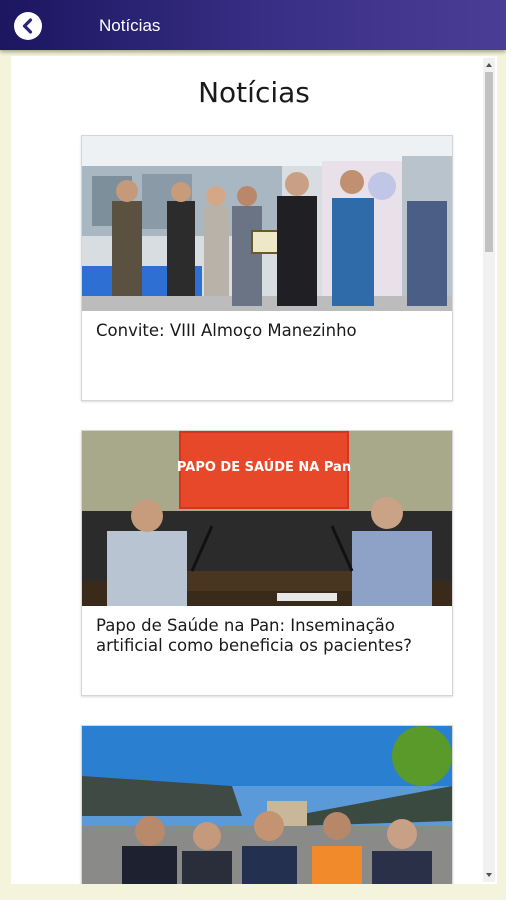  What do you see at coordinates (489, 65) in the screenshot?
I see `scroll-up-icon` at bounding box center [489, 65].